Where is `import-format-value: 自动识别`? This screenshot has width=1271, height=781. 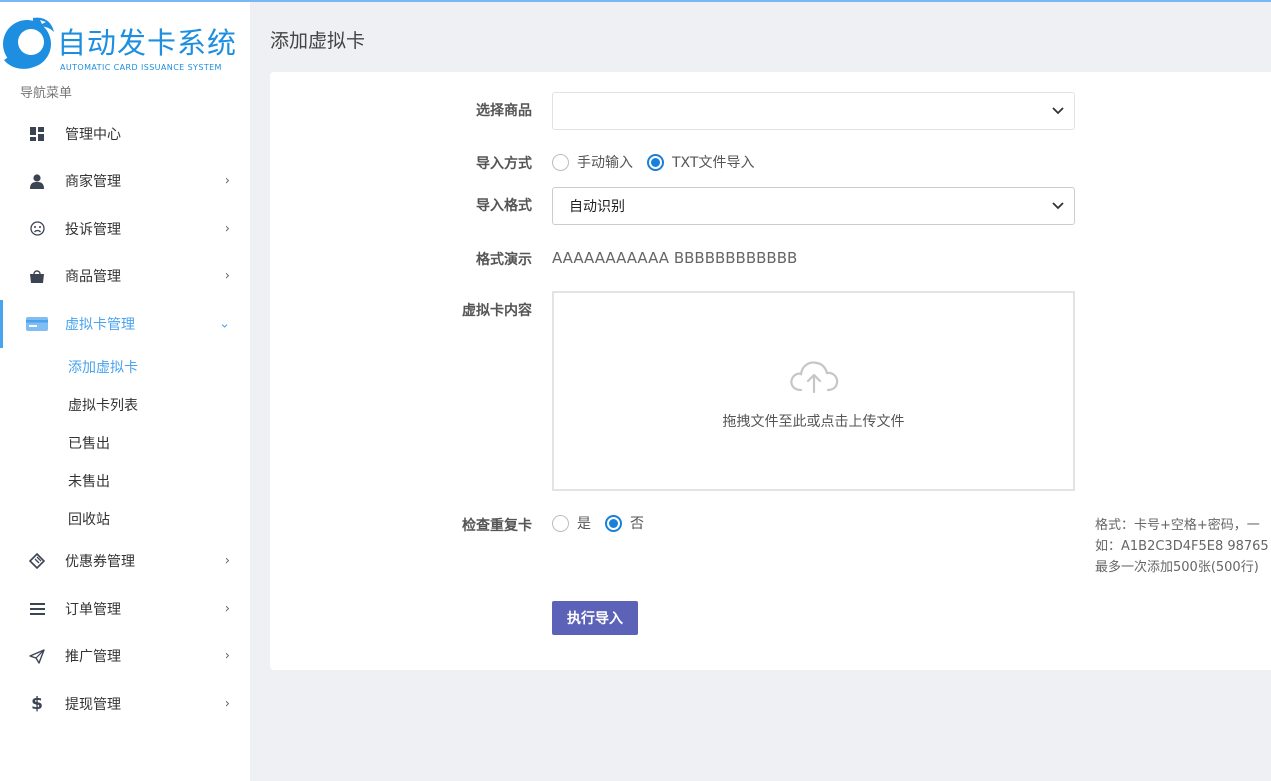
import-format-value: 自动识别 is located at coordinates (597, 207).